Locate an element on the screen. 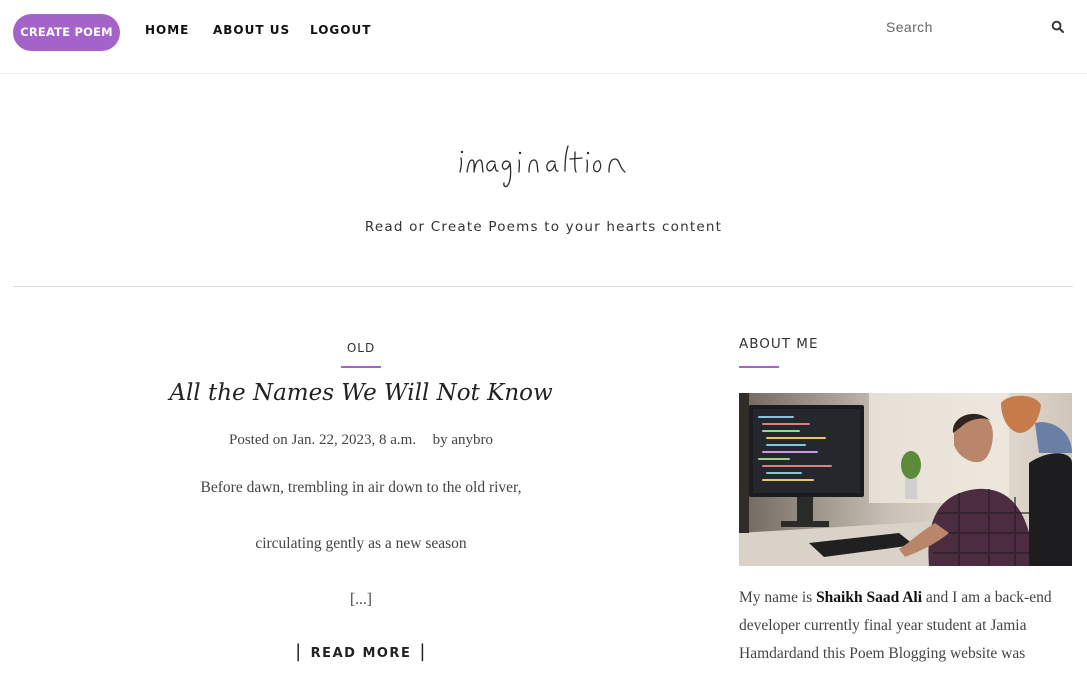  post-date: Jan. 22, 2023, 8 a.m. is located at coordinates (354, 440).